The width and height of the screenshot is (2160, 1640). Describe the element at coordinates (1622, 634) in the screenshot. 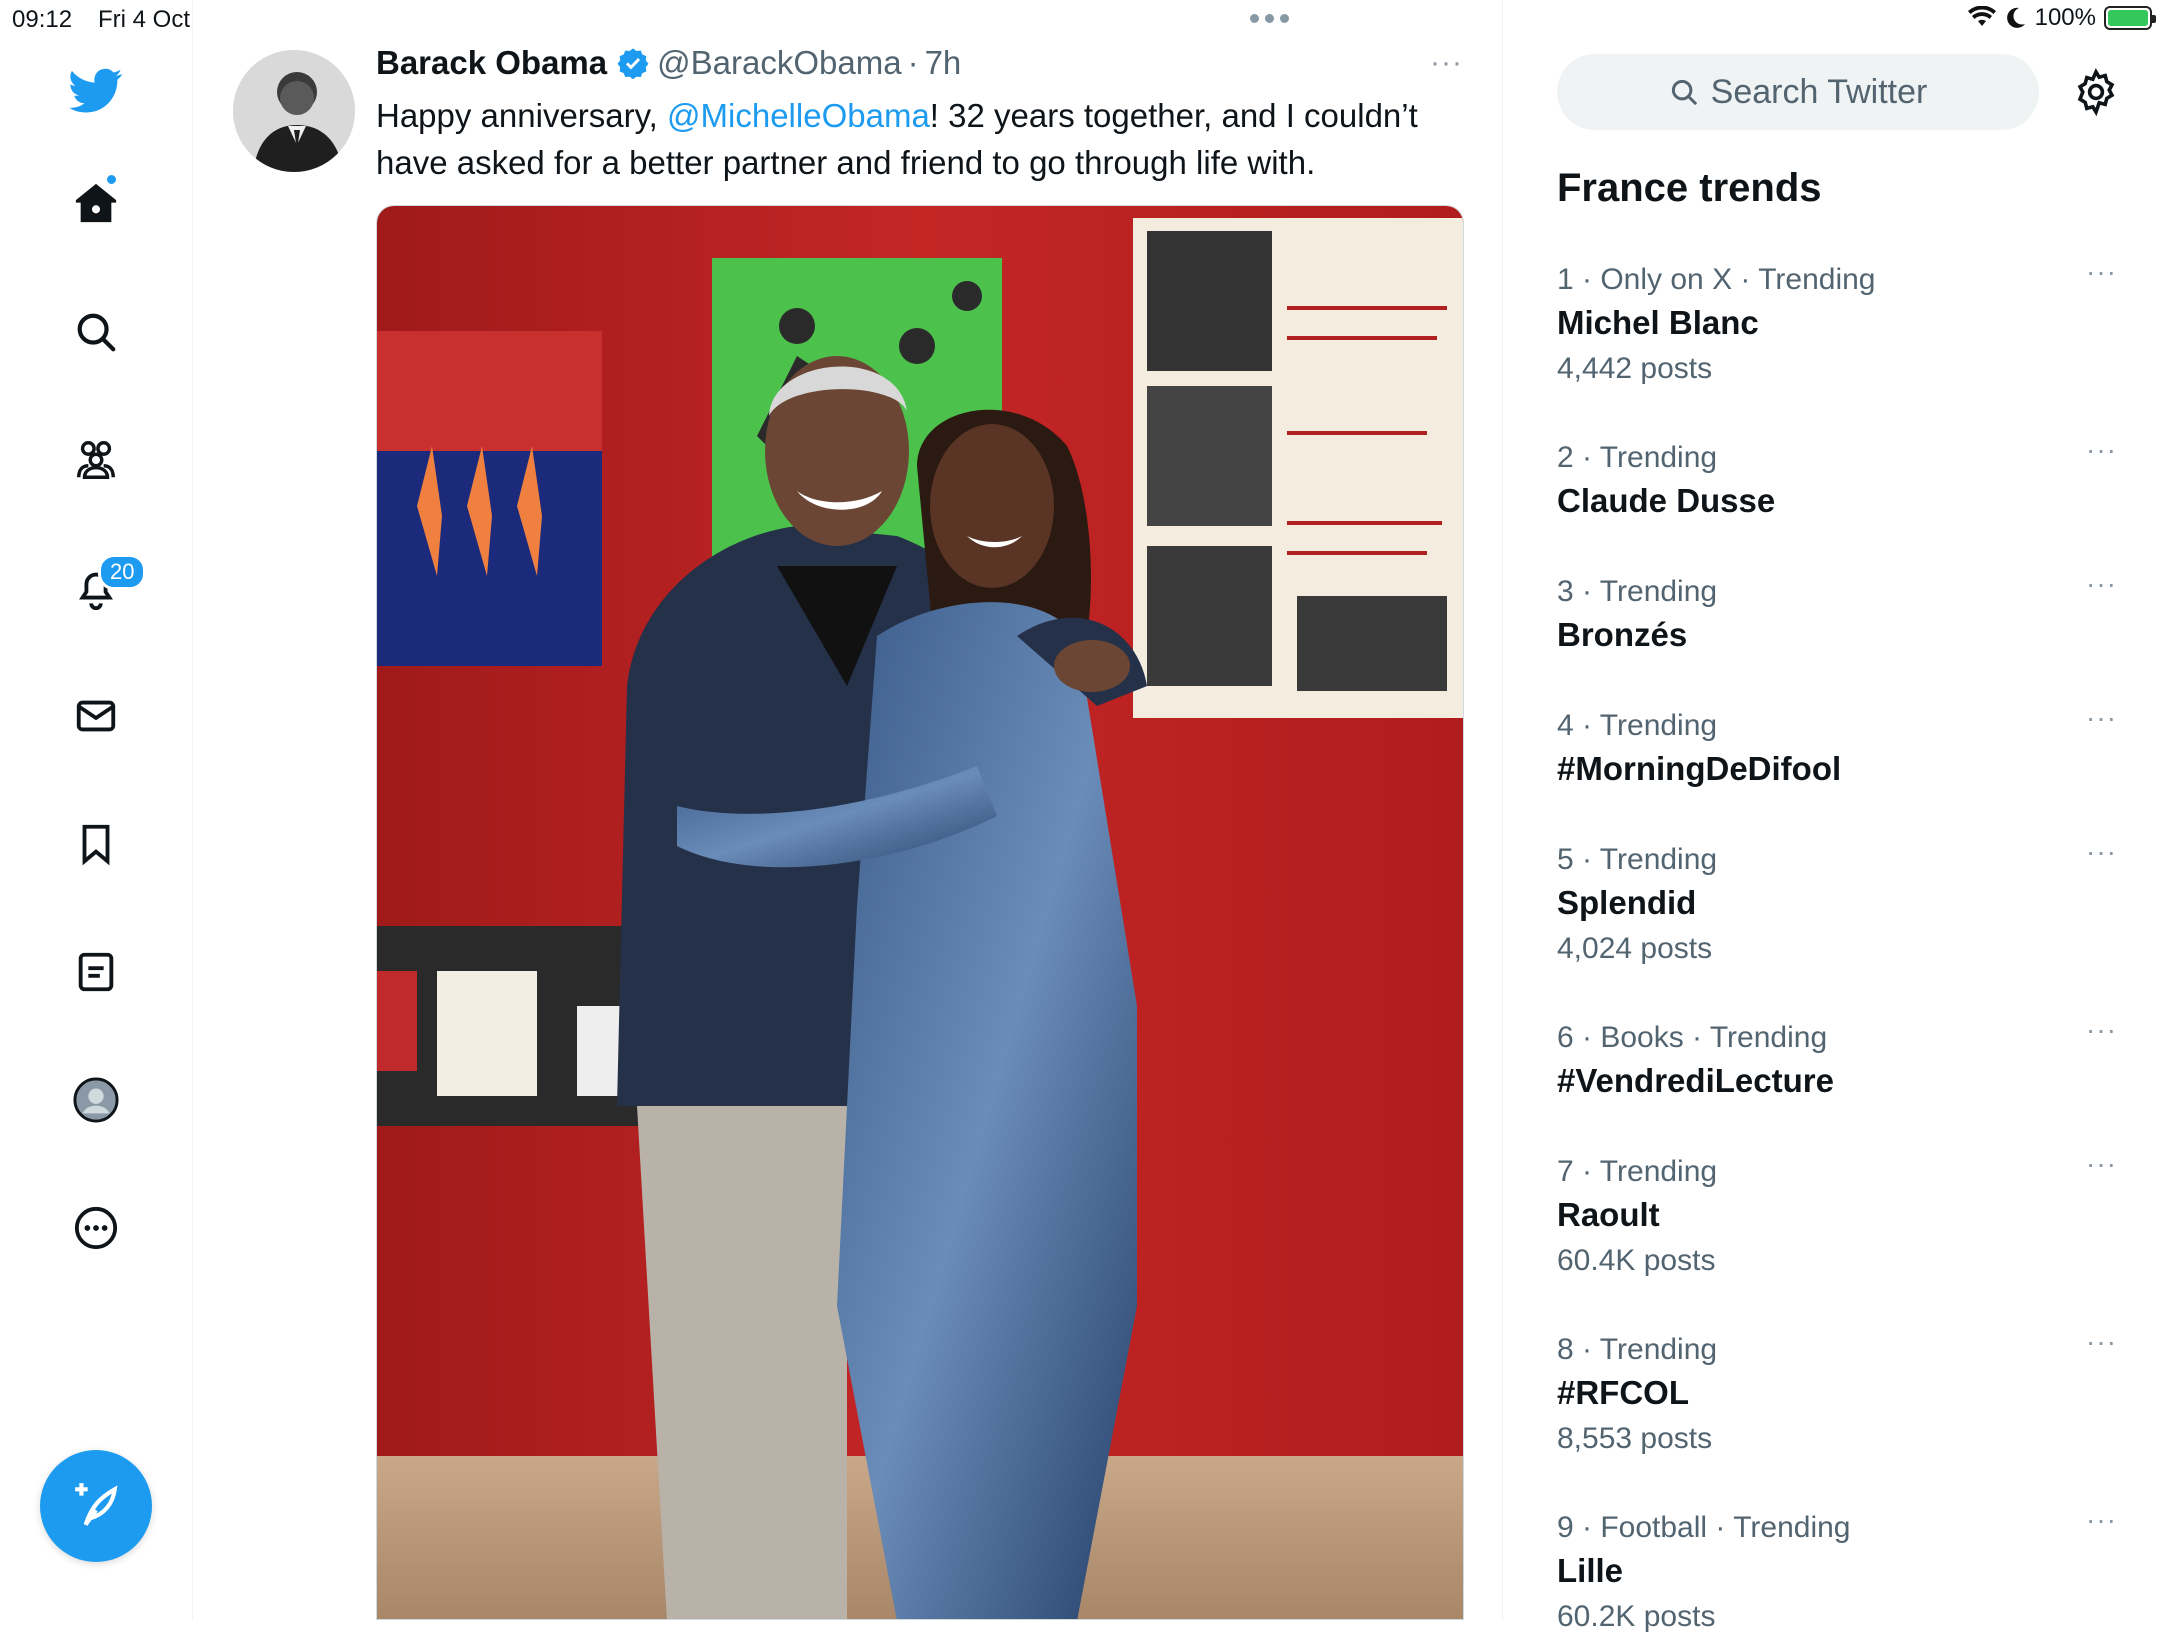

I see `trend-name: Bronzés` at that location.